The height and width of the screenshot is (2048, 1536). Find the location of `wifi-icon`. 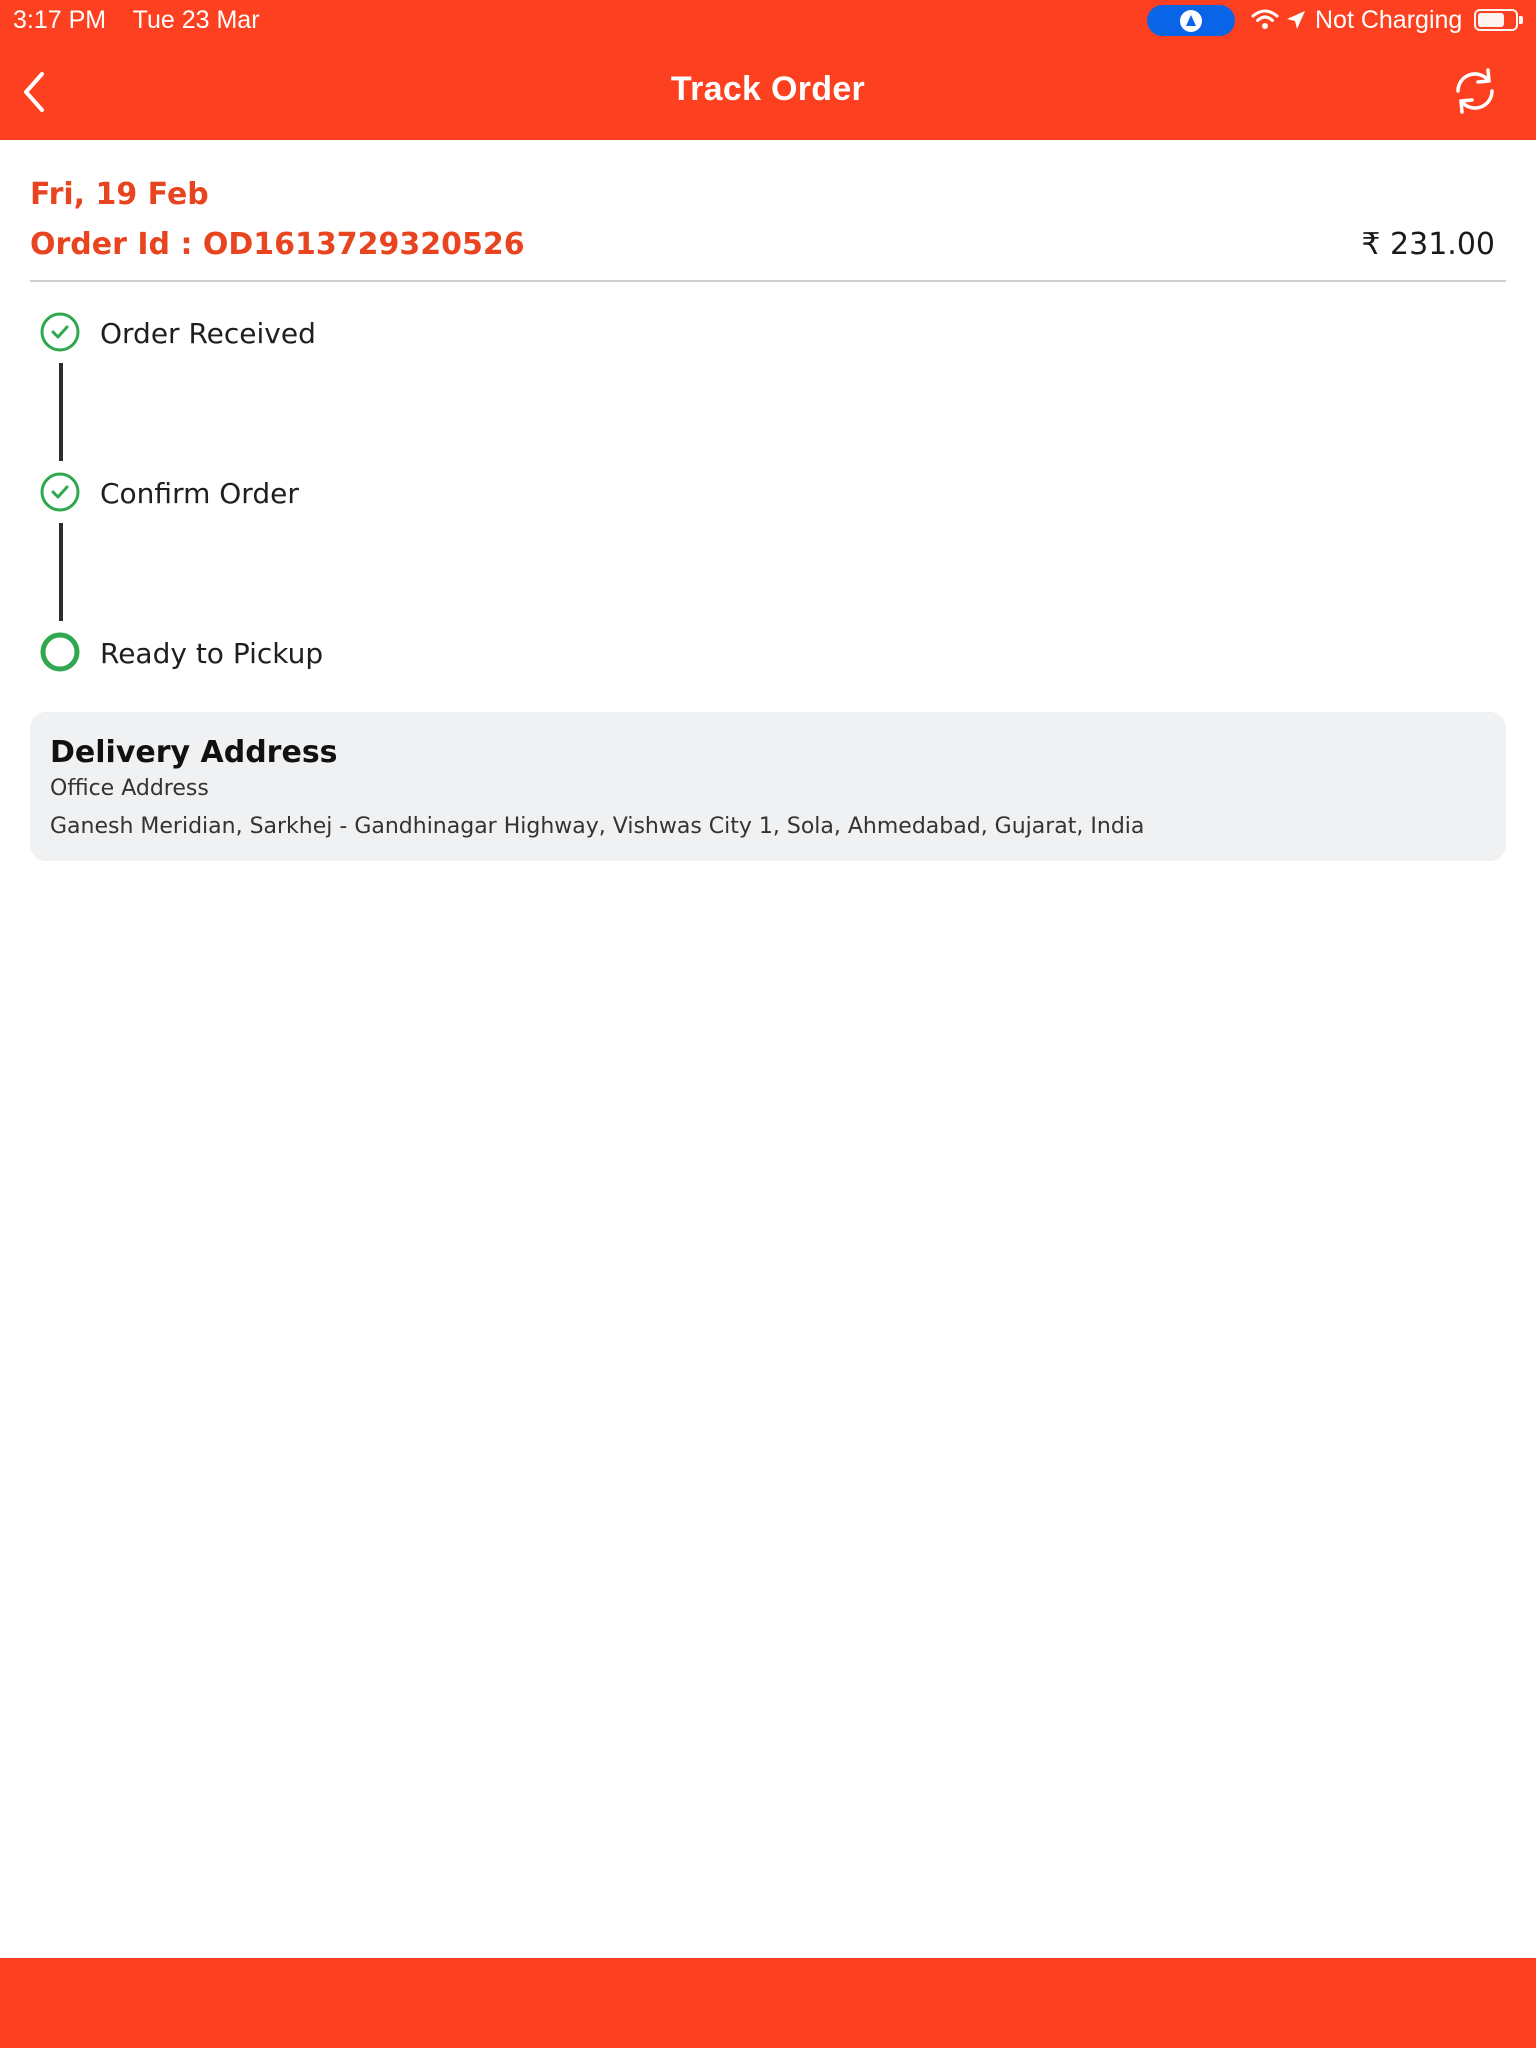

wifi-icon is located at coordinates (1265, 19).